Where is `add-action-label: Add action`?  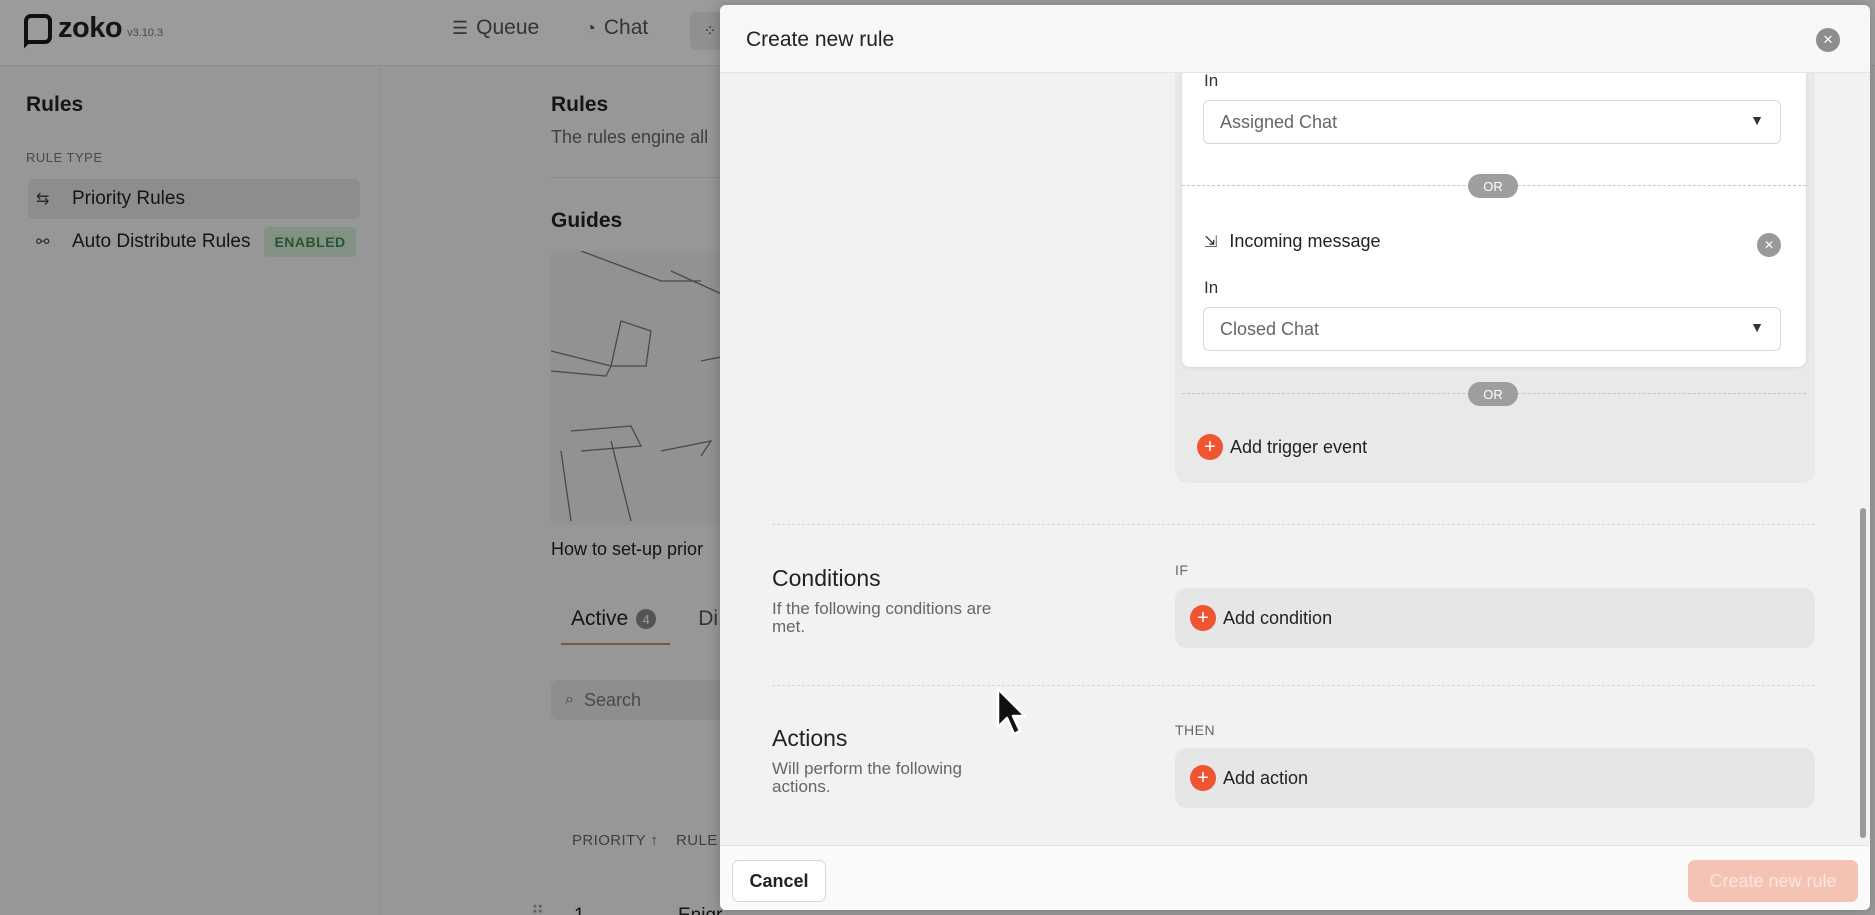
add-action-label: Add action is located at coordinates (1266, 777).